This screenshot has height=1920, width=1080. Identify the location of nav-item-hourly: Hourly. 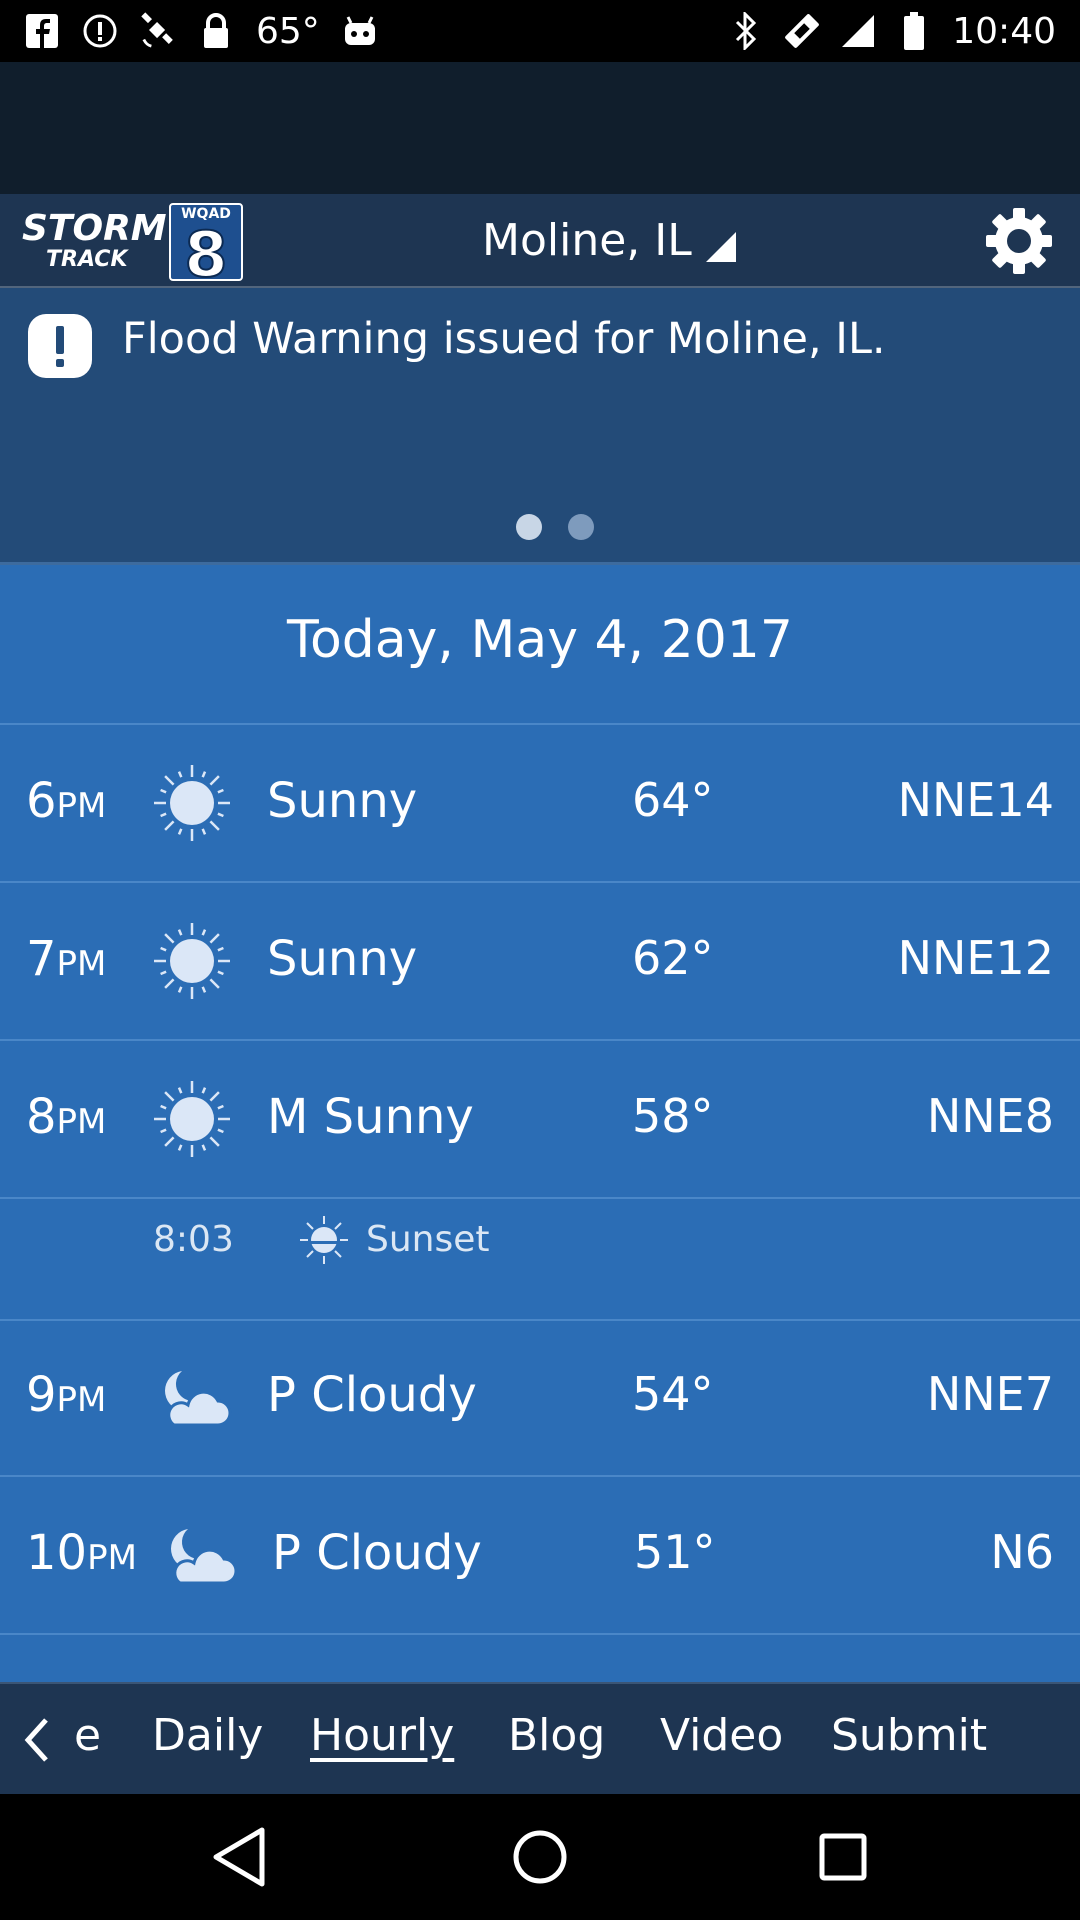
(382, 1735).